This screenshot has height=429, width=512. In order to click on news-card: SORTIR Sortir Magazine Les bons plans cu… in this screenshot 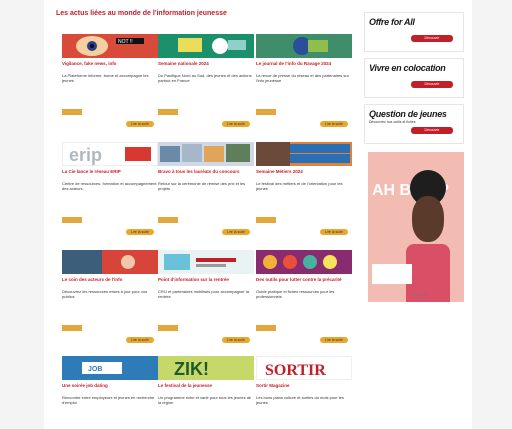, I will do `click(304, 391)`.